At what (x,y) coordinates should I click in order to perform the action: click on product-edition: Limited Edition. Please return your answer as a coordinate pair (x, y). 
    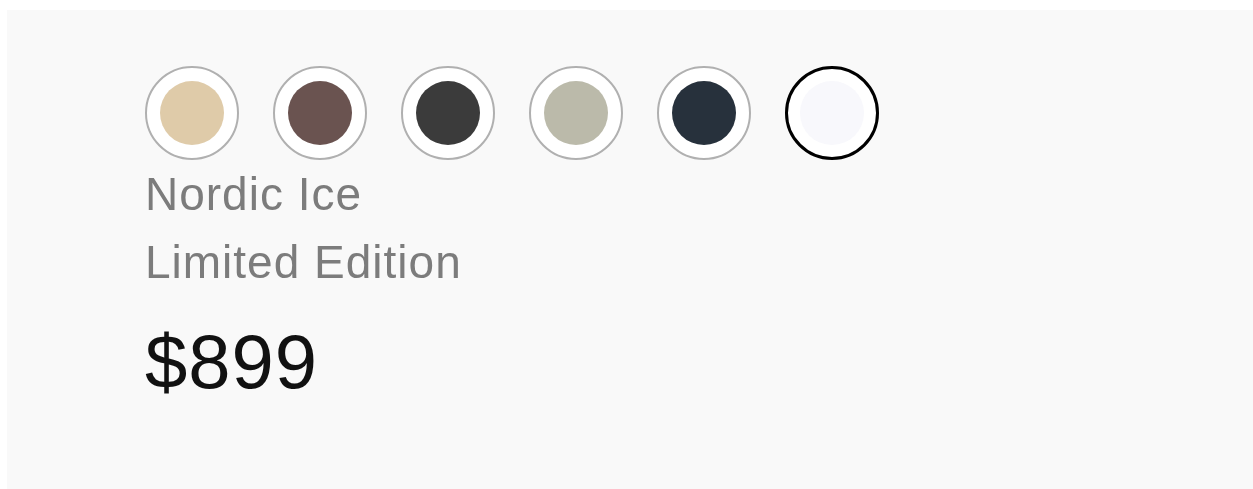
    Looking at the image, I should click on (304, 262).